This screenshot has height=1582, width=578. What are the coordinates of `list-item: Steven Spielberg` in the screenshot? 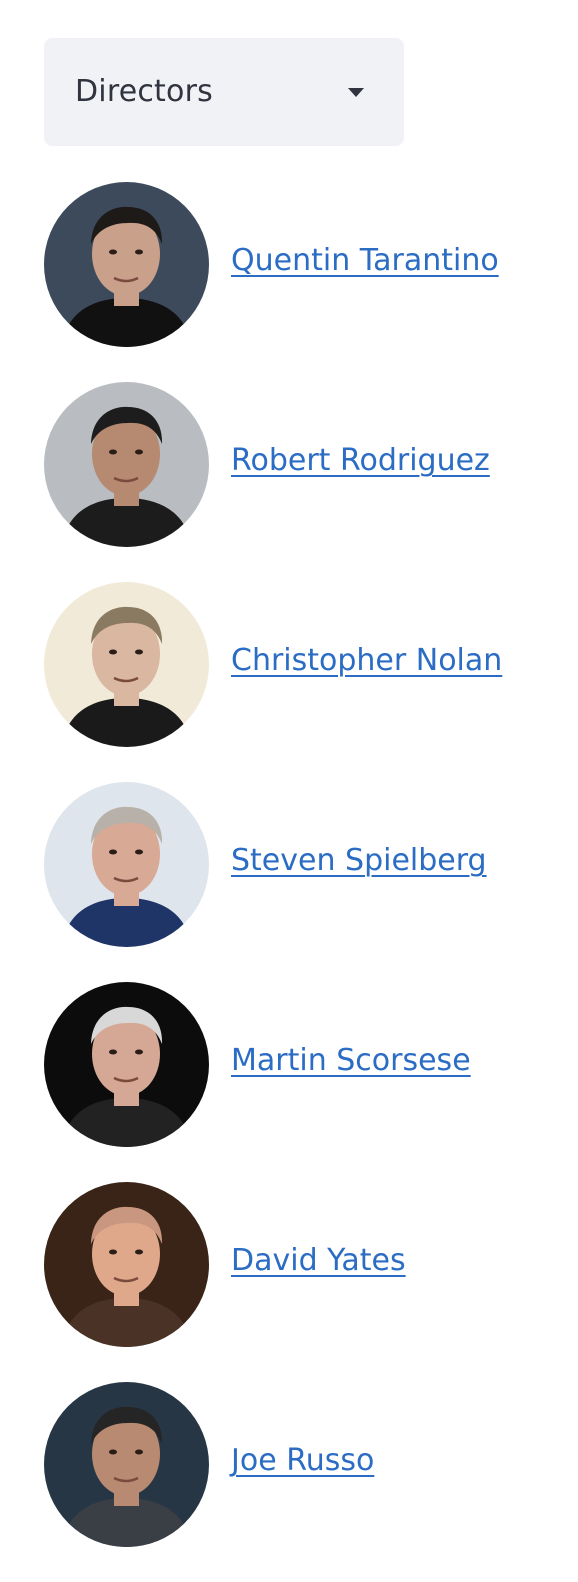 It's located at (304, 864).